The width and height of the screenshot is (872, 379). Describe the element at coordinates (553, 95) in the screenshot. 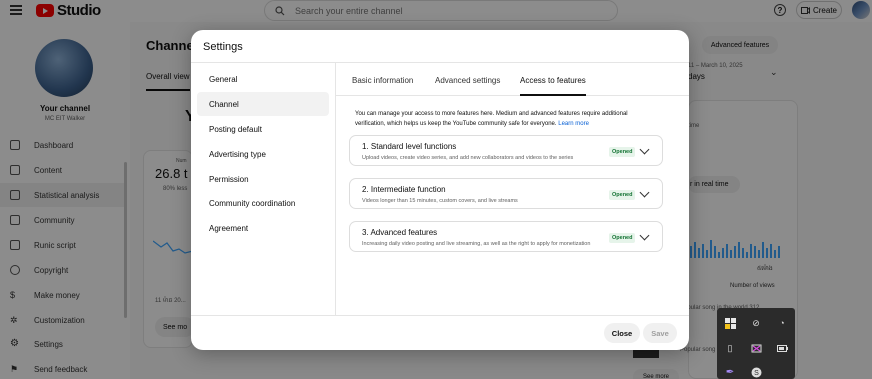

I see `active-tab-indicator` at that location.